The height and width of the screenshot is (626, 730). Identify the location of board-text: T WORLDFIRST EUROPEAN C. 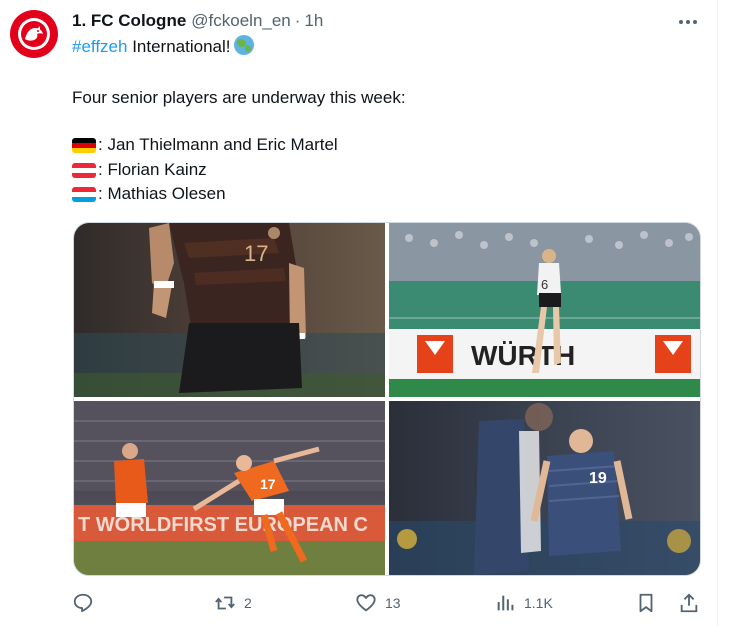
(223, 525).